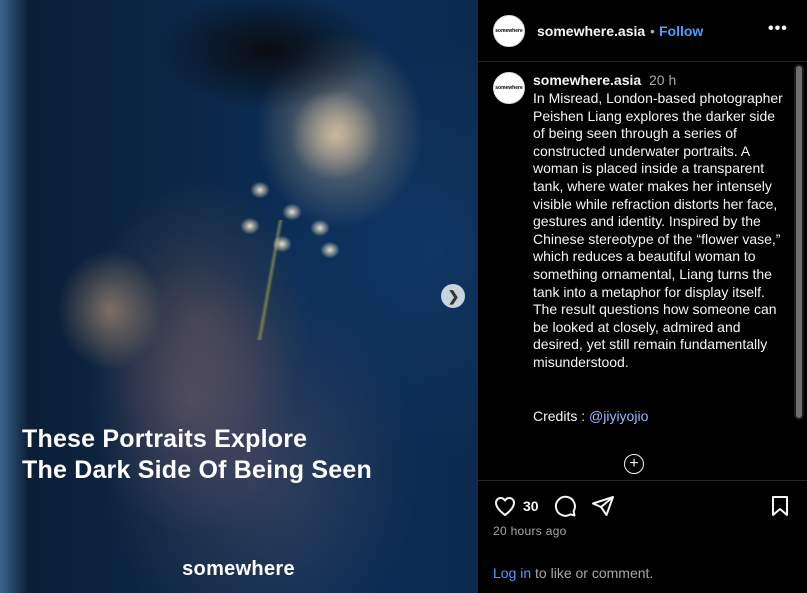 The height and width of the screenshot is (593, 807). I want to click on caption-avatar: somewhere, so click(509, 88).